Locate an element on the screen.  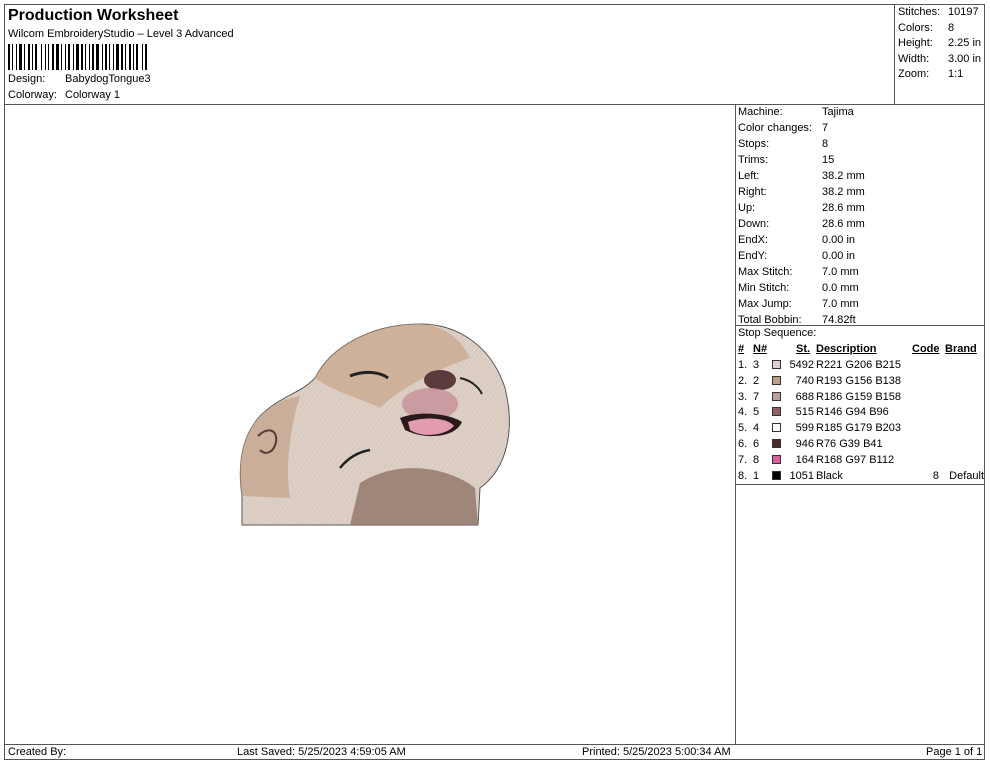
summary-row: Colors: 8 is located at coordinates (926, 27).